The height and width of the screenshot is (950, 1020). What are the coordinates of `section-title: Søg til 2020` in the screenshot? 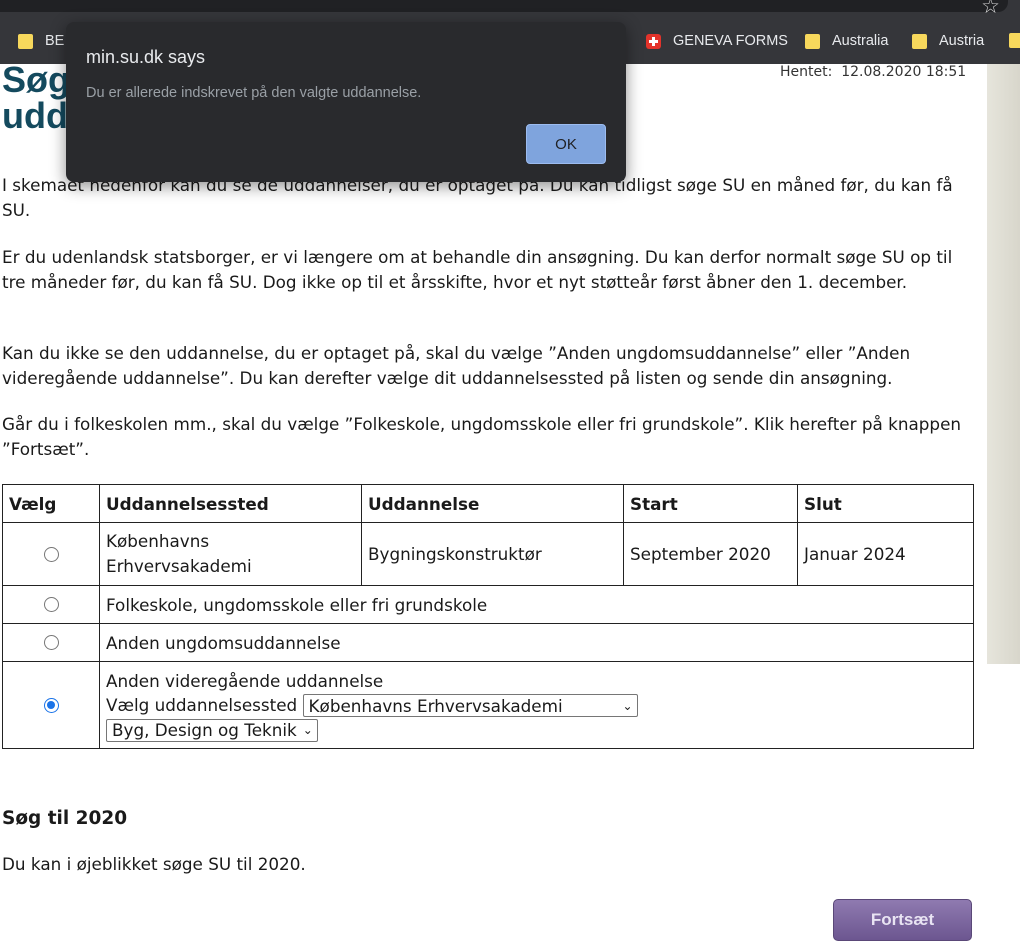 It's located at (65, 818).